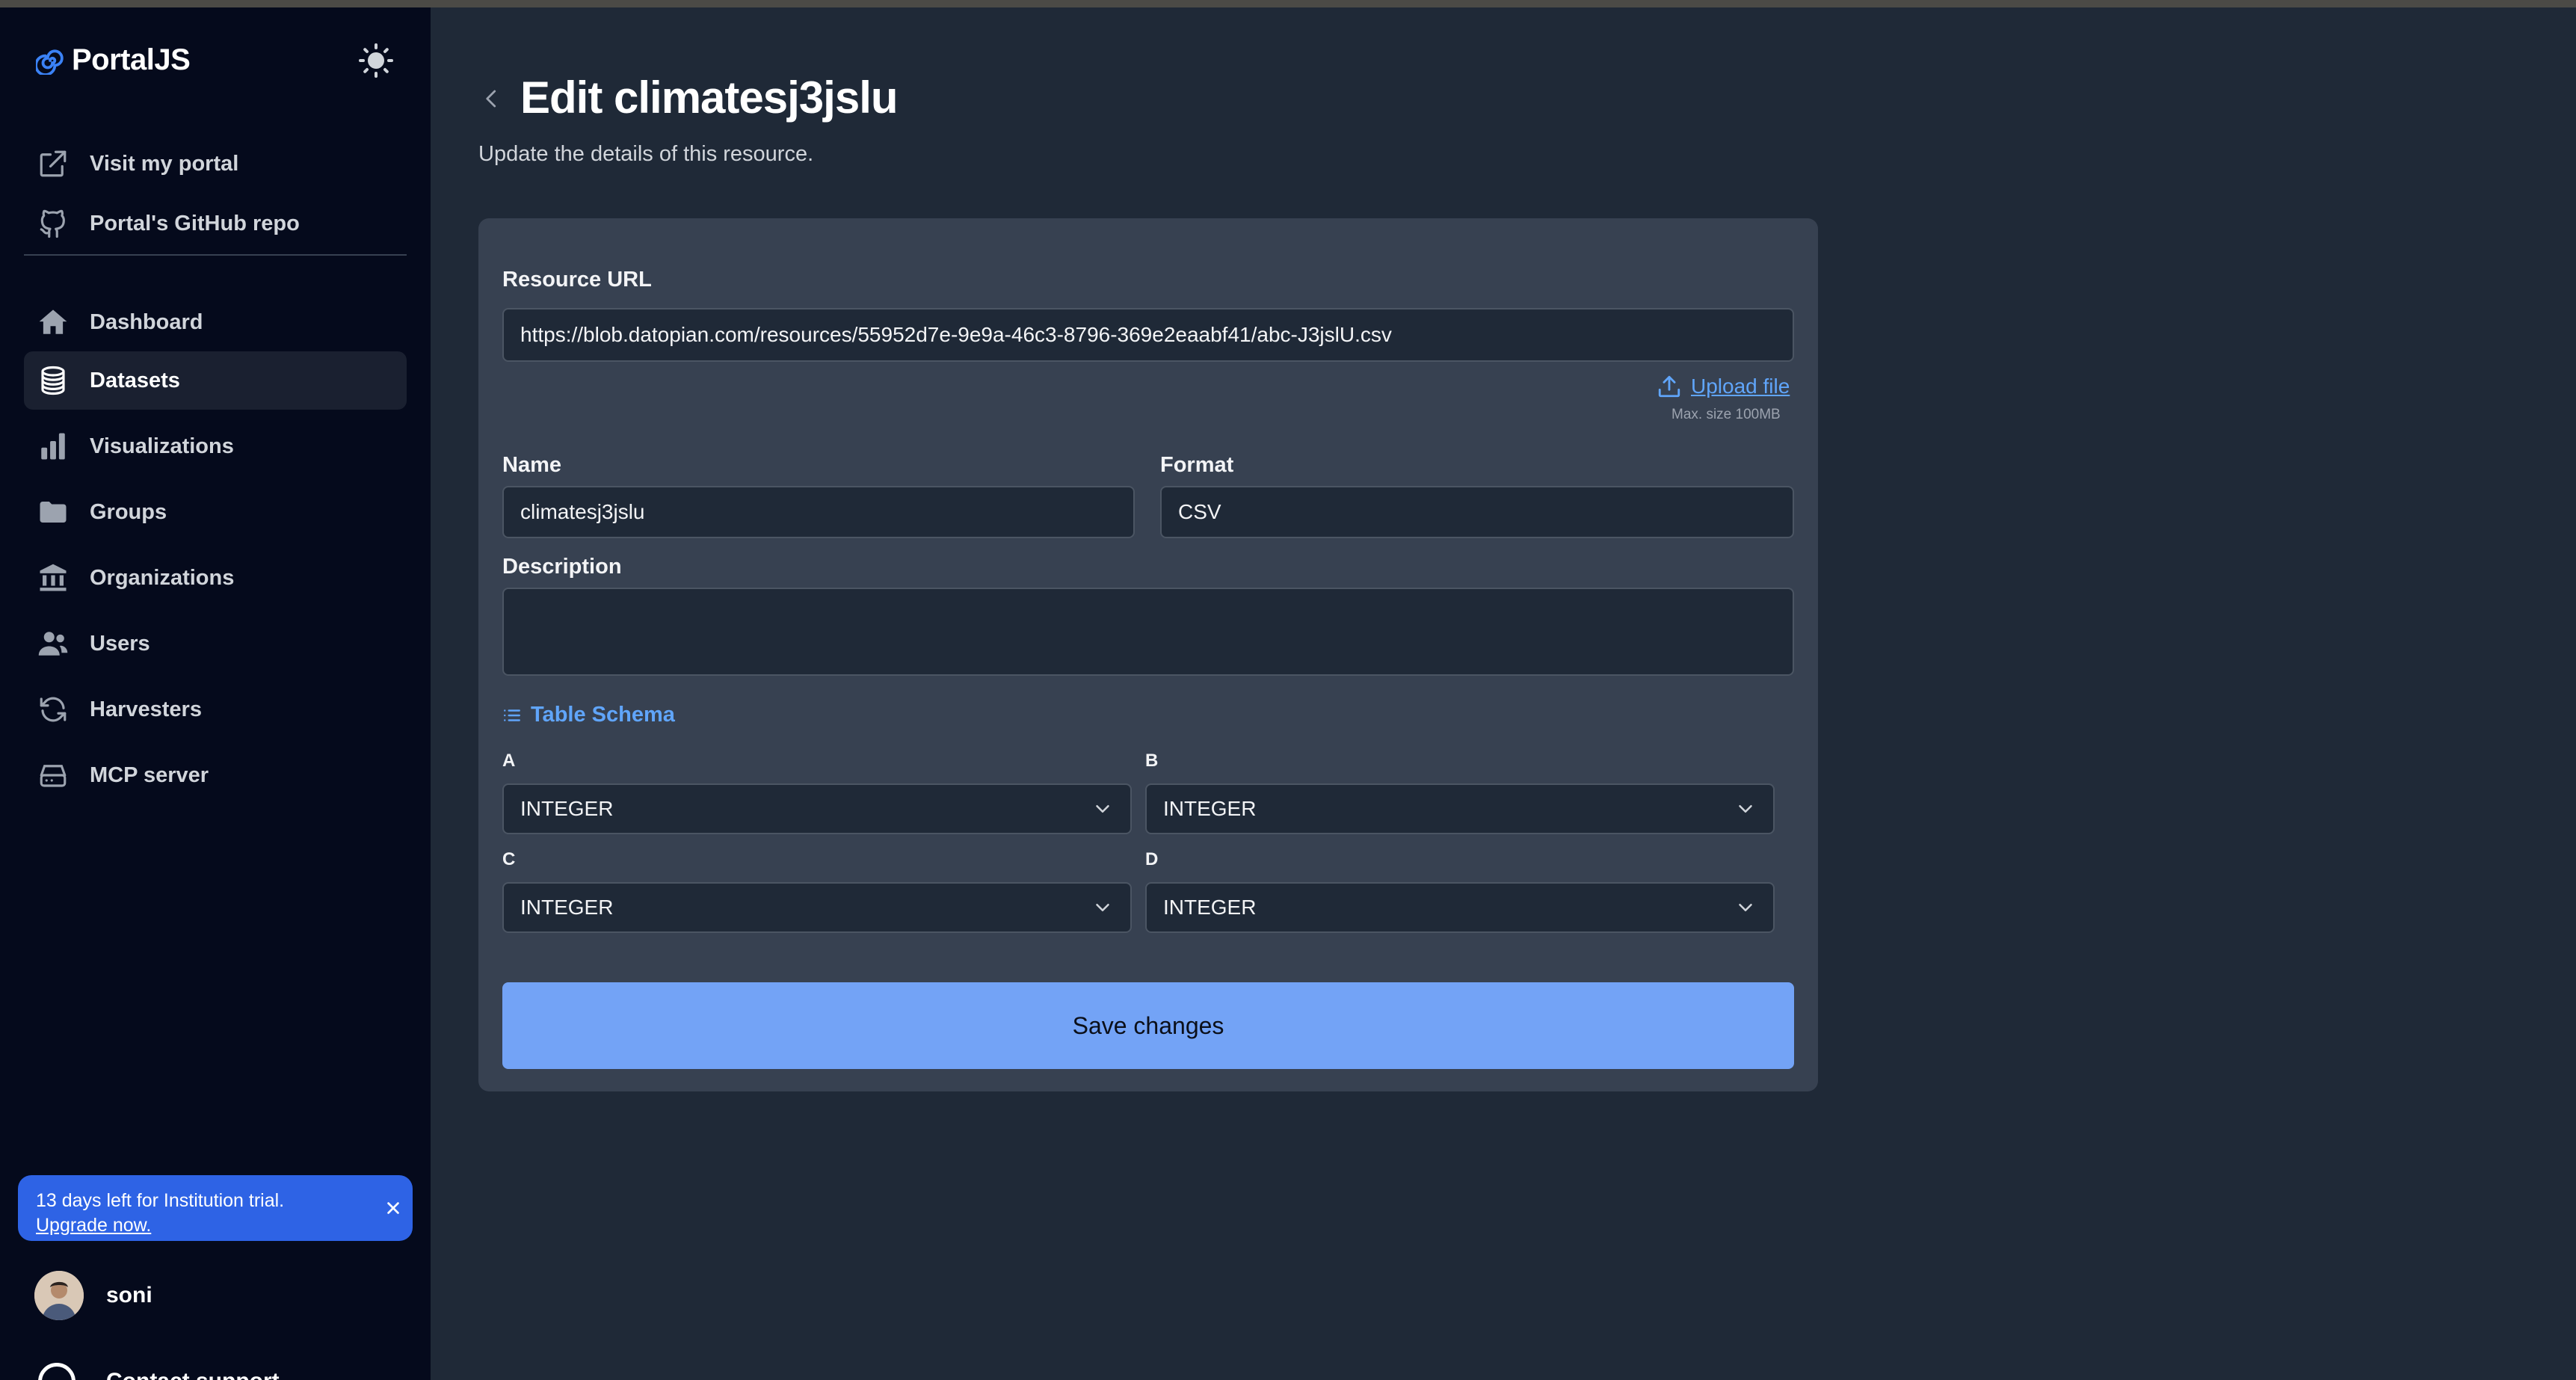  I want to click on sun-icon, so click(376, 60).